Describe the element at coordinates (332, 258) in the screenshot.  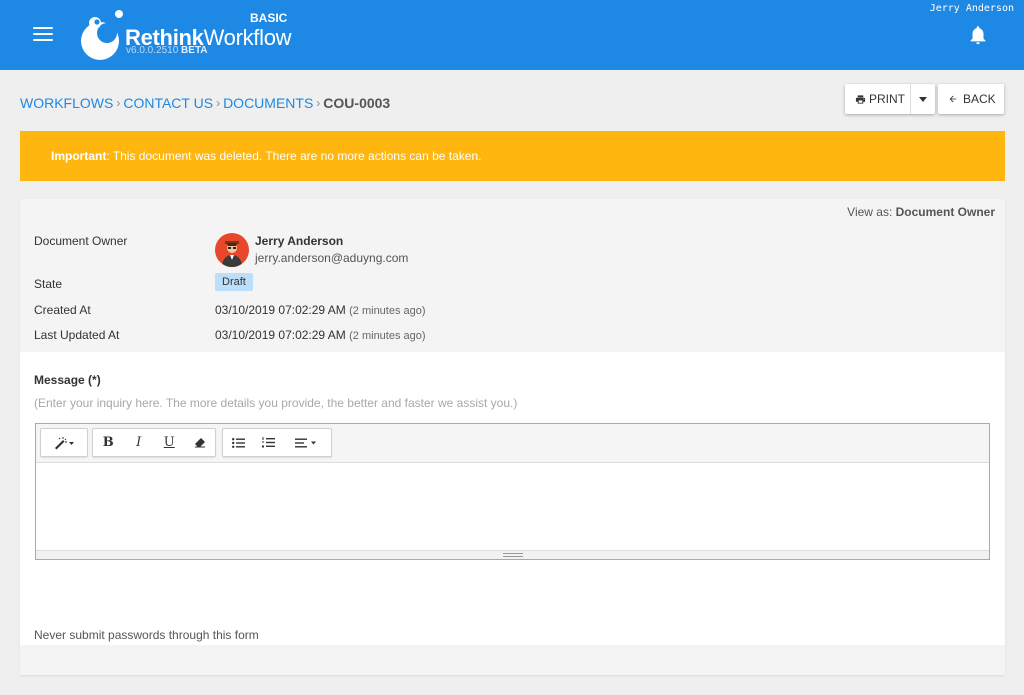
I see `owner-email: jerry.anderson@aduyng.com` at that location.